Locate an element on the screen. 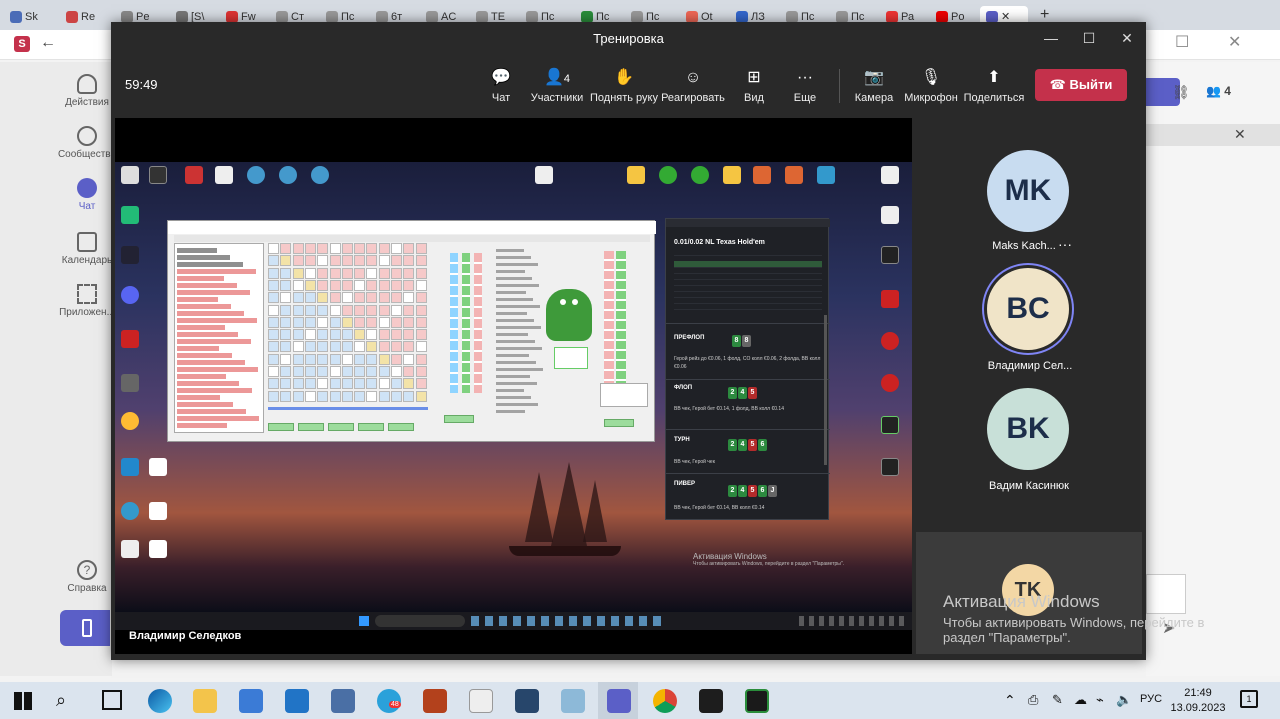 Image resolution: width=1280 pixels, height=719 pixels. minimize-icon: — is located at coordinates (1051, 38).